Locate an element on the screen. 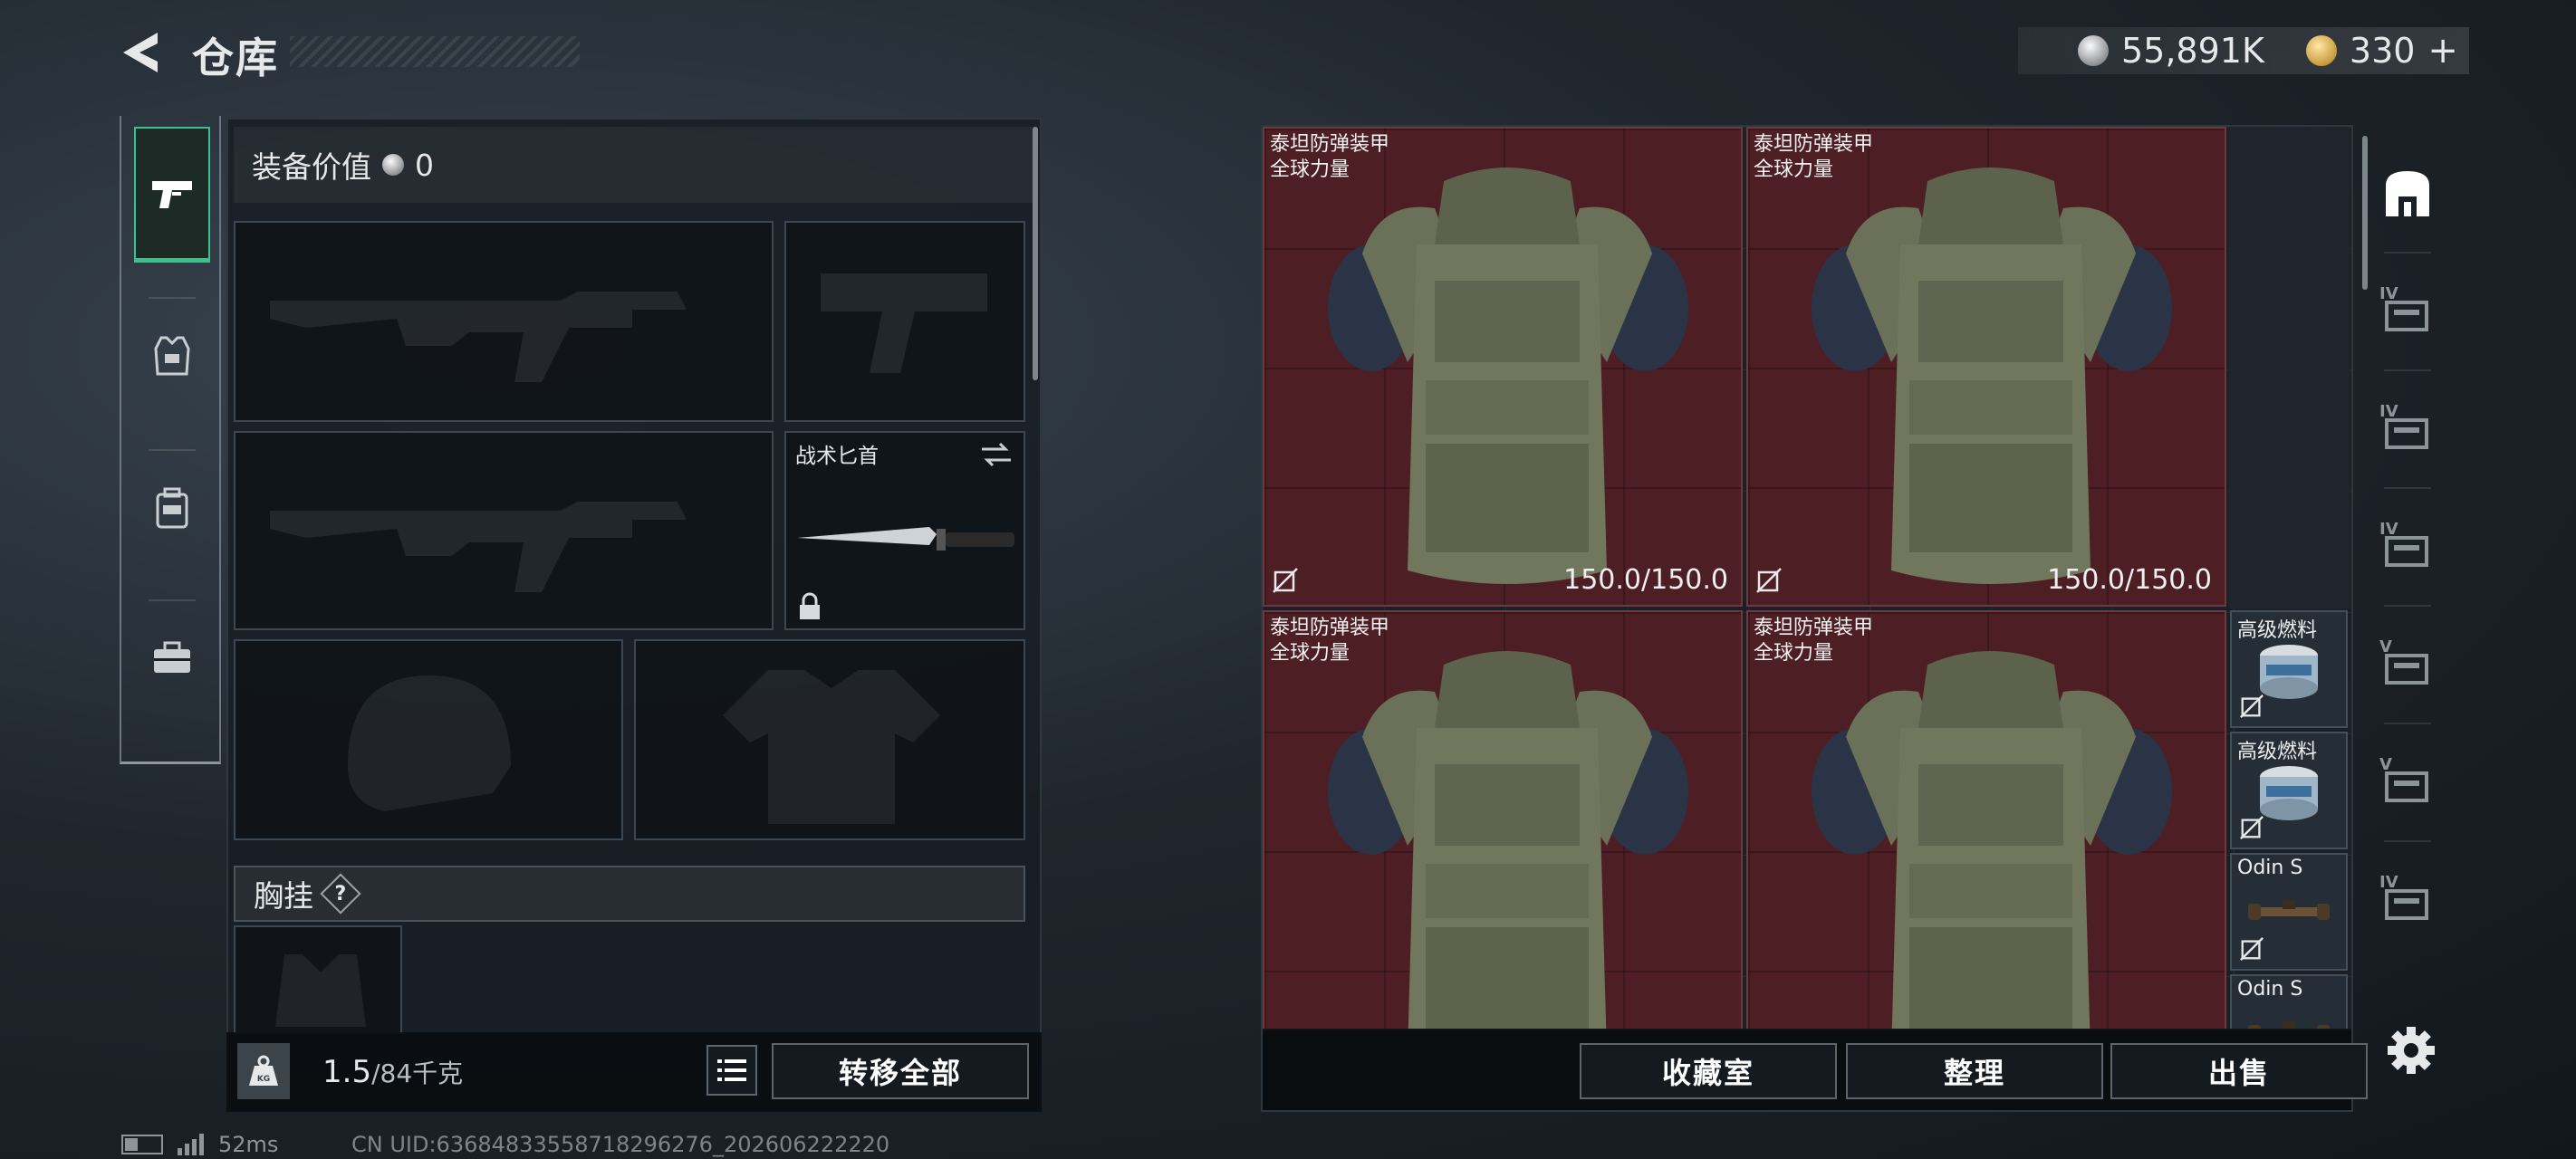  item-name: 高级燃料 is located at coordinates (2277, 631).